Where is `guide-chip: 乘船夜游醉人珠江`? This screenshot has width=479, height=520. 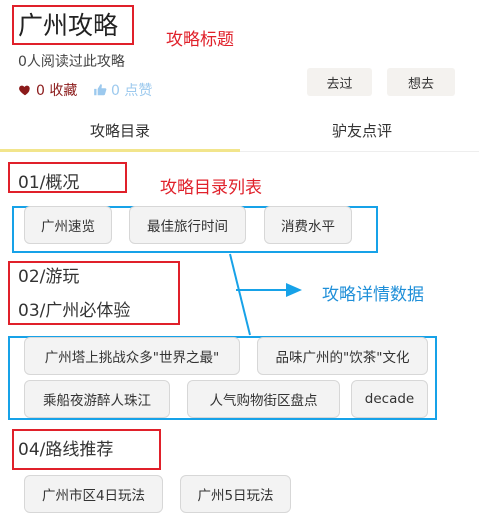 guide-chip: 乘船夜游醉人珠江 is located at coordinates (97, 399).